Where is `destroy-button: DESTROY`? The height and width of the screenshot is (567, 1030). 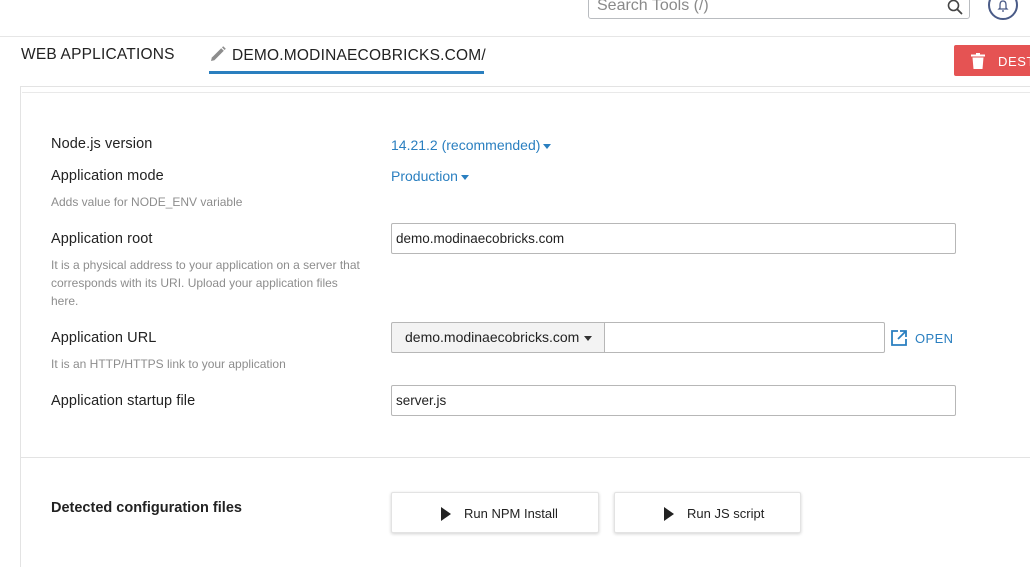 destroy-button: DESTROY is located at coordinates (992, 60).